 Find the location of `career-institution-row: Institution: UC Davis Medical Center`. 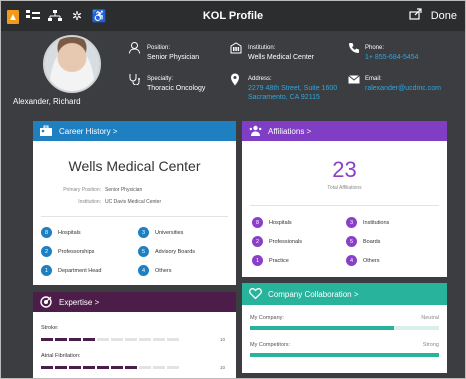

career-institution-row: Institution: UC Davis Medical Center is located at coordinates (101, 202).